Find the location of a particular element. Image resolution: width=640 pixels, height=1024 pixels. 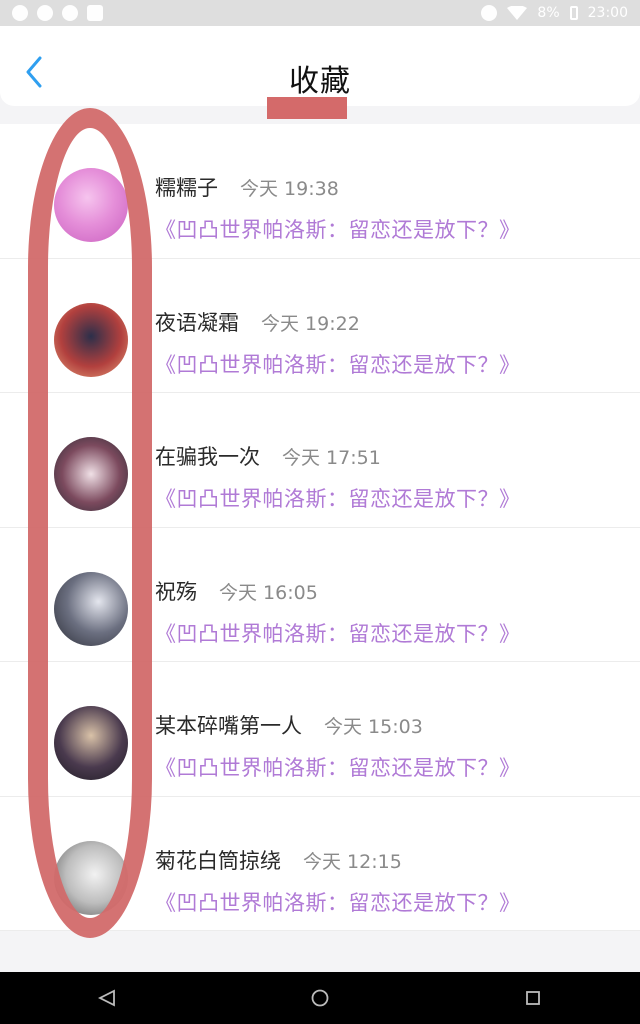

recents-square-icon is located at coordinates (533, 998).